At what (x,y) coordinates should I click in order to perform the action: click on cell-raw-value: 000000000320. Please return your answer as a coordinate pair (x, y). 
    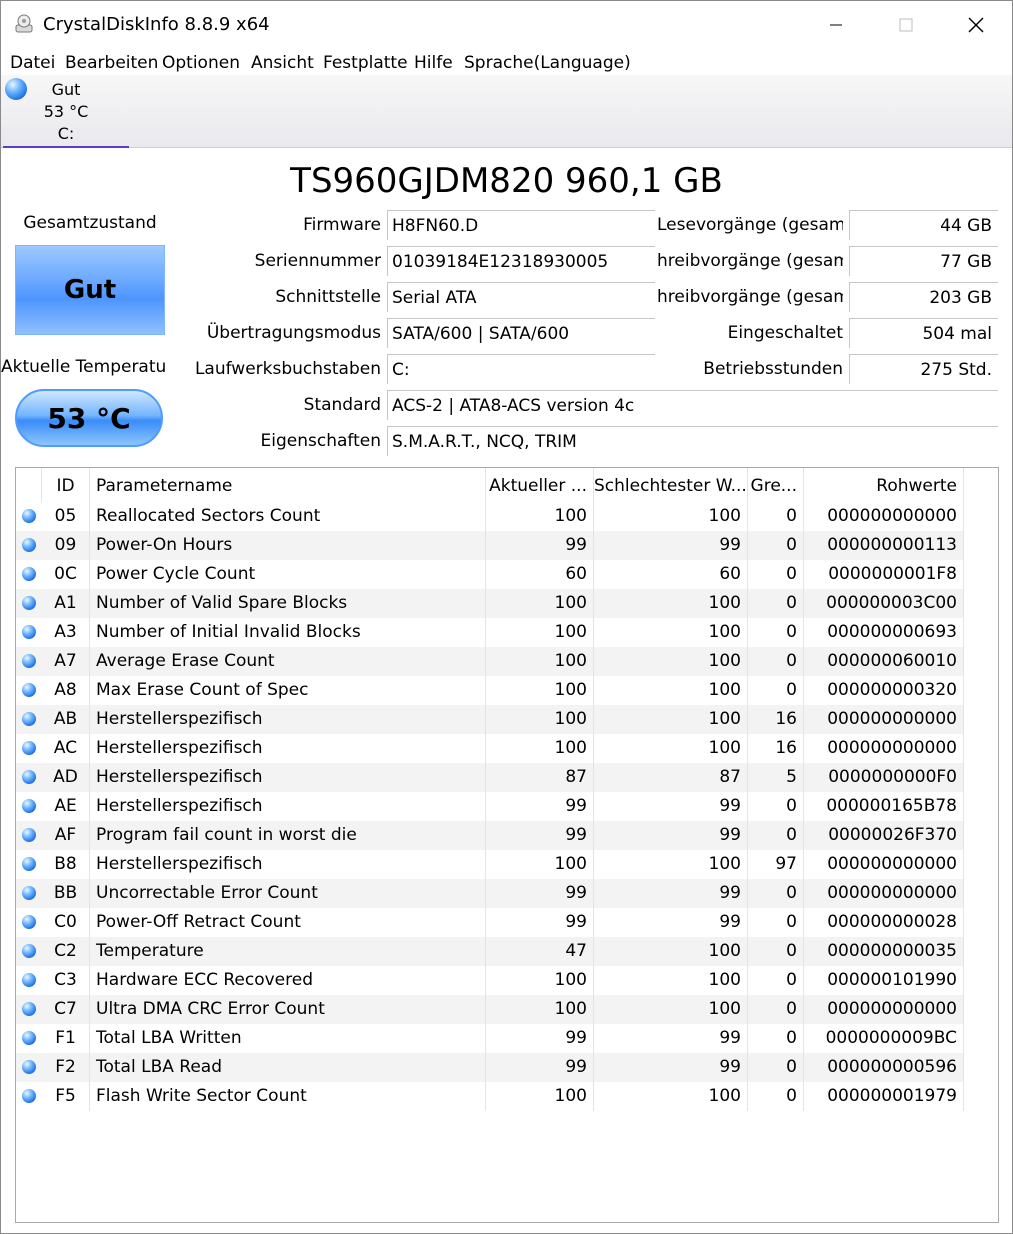
    Looking at the image, I should click on (884, 690).